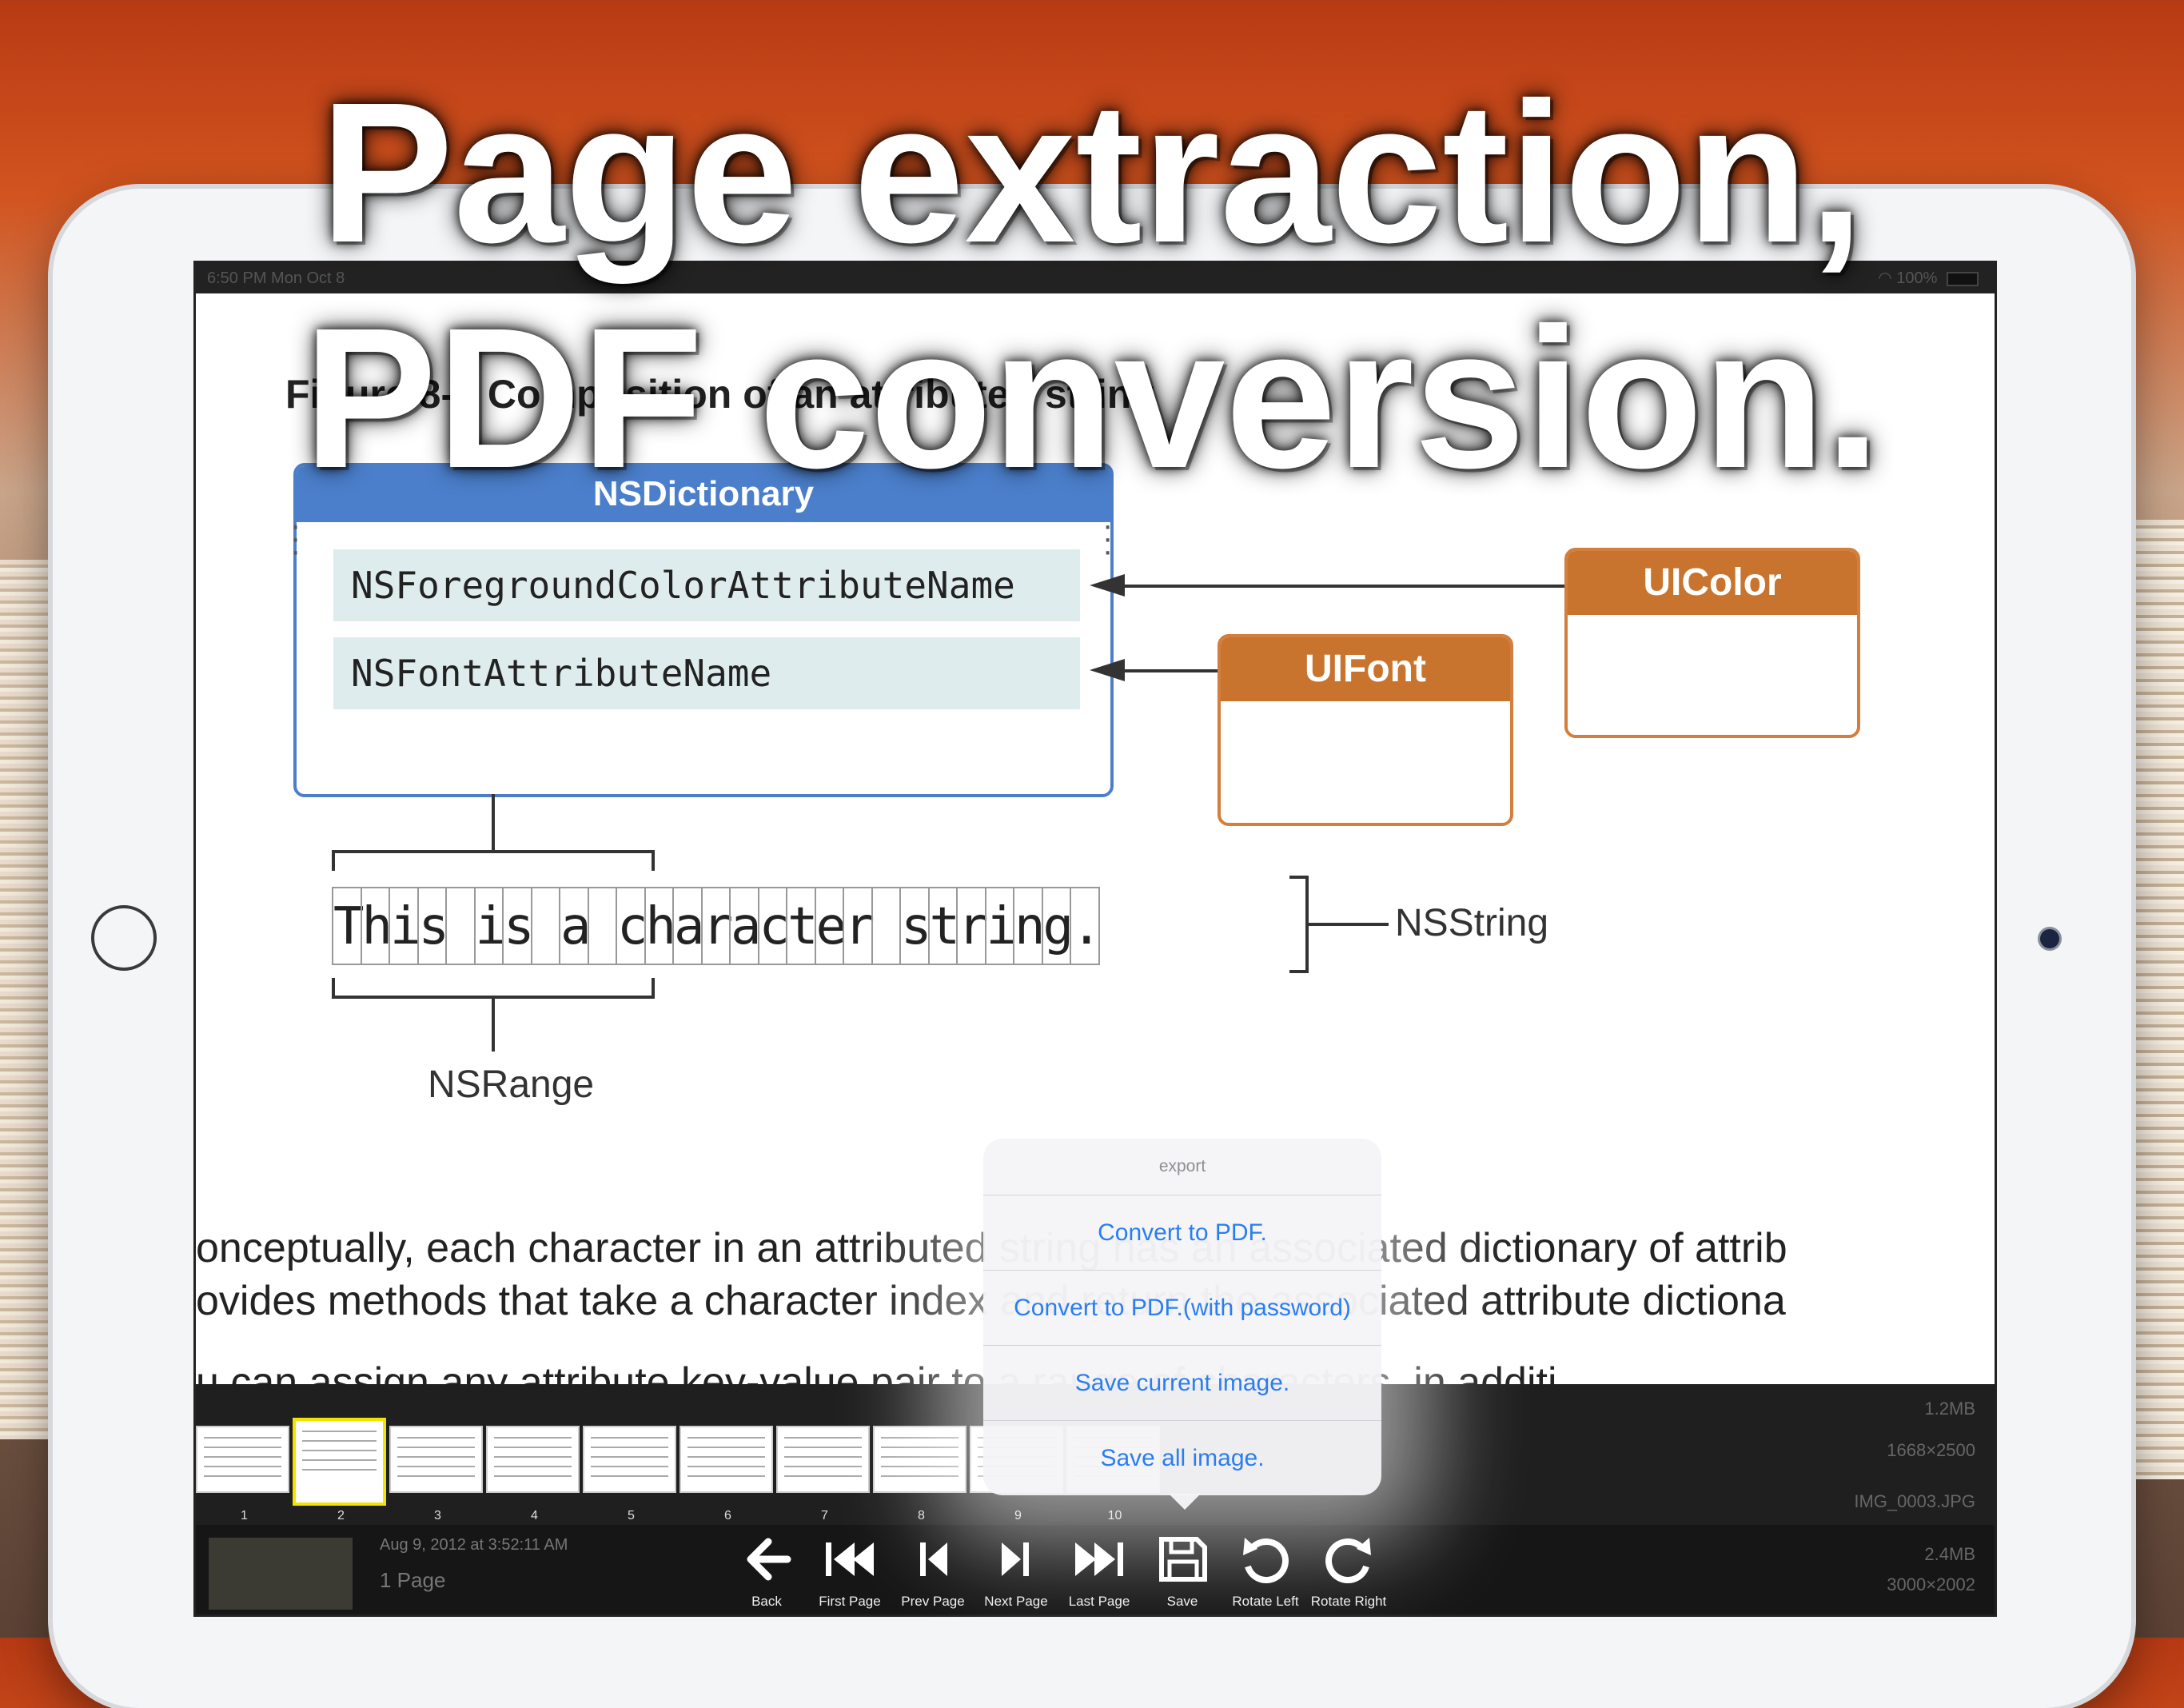  I want to click on save-button: Save, so click(1182, 1570).